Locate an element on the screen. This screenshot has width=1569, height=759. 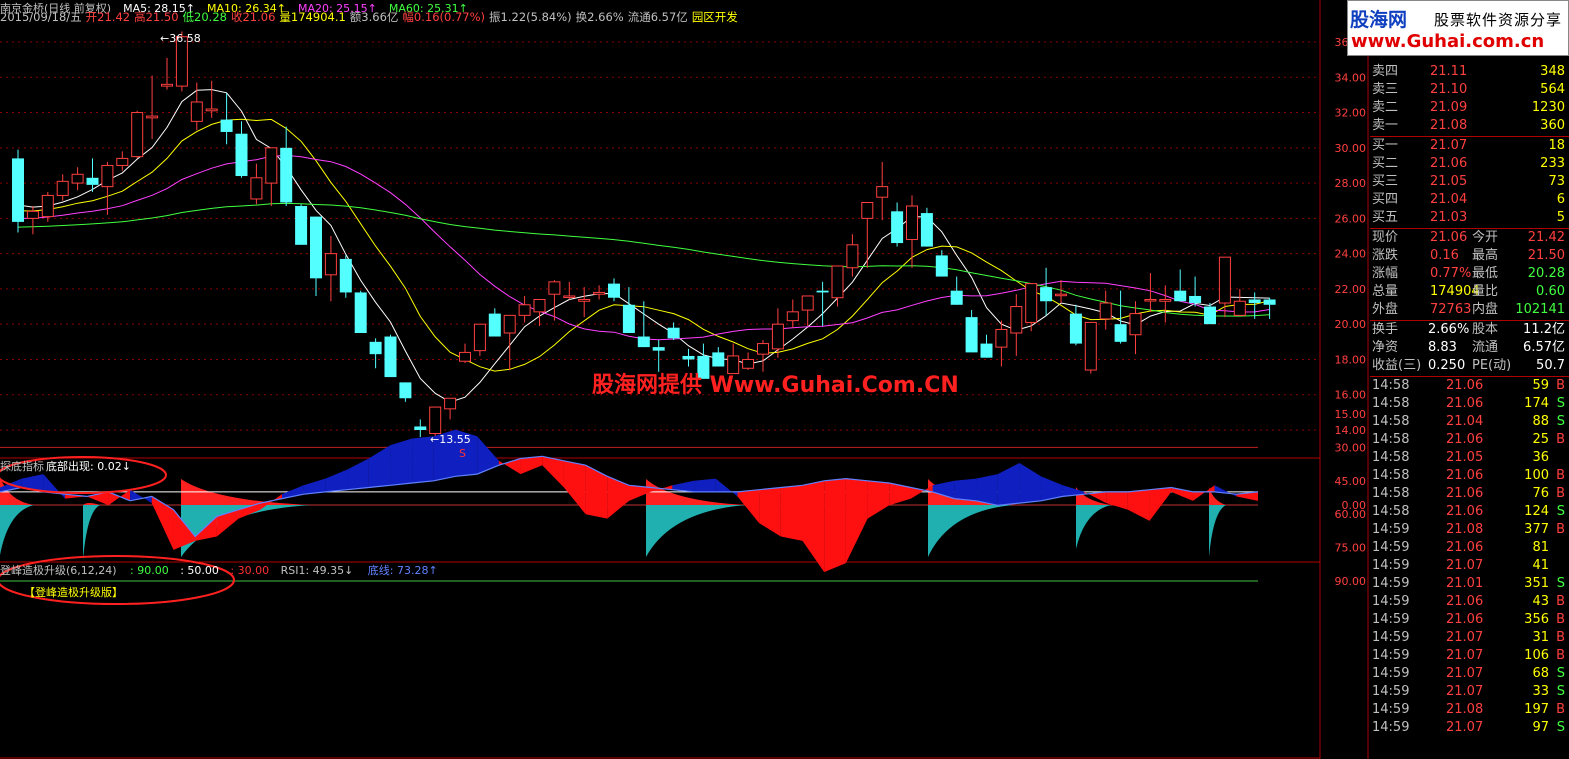
tick-volume: 68 is located at coordinates (1540, 673).